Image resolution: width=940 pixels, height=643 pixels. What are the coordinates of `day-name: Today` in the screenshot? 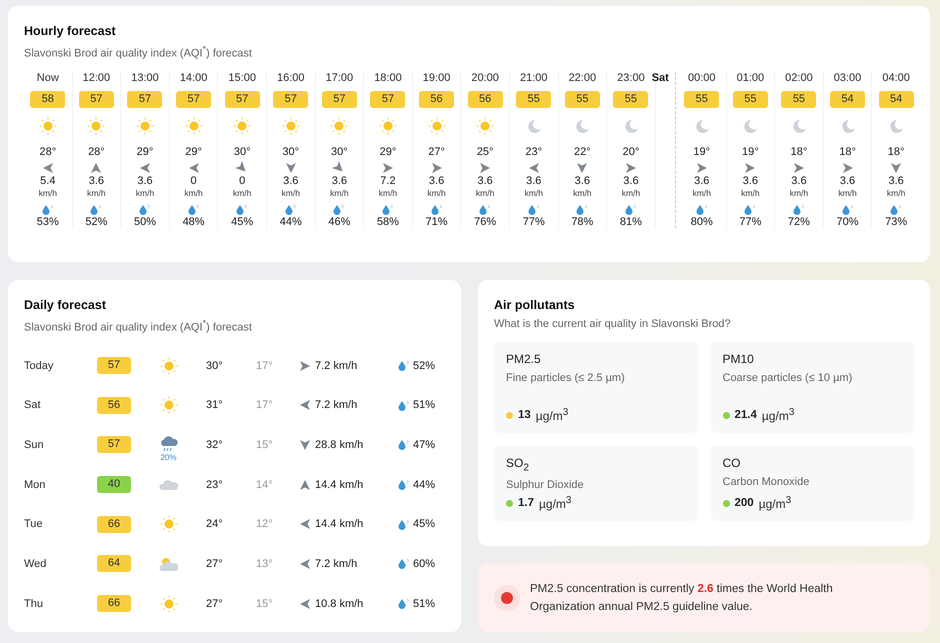 It's located at (39, 366).